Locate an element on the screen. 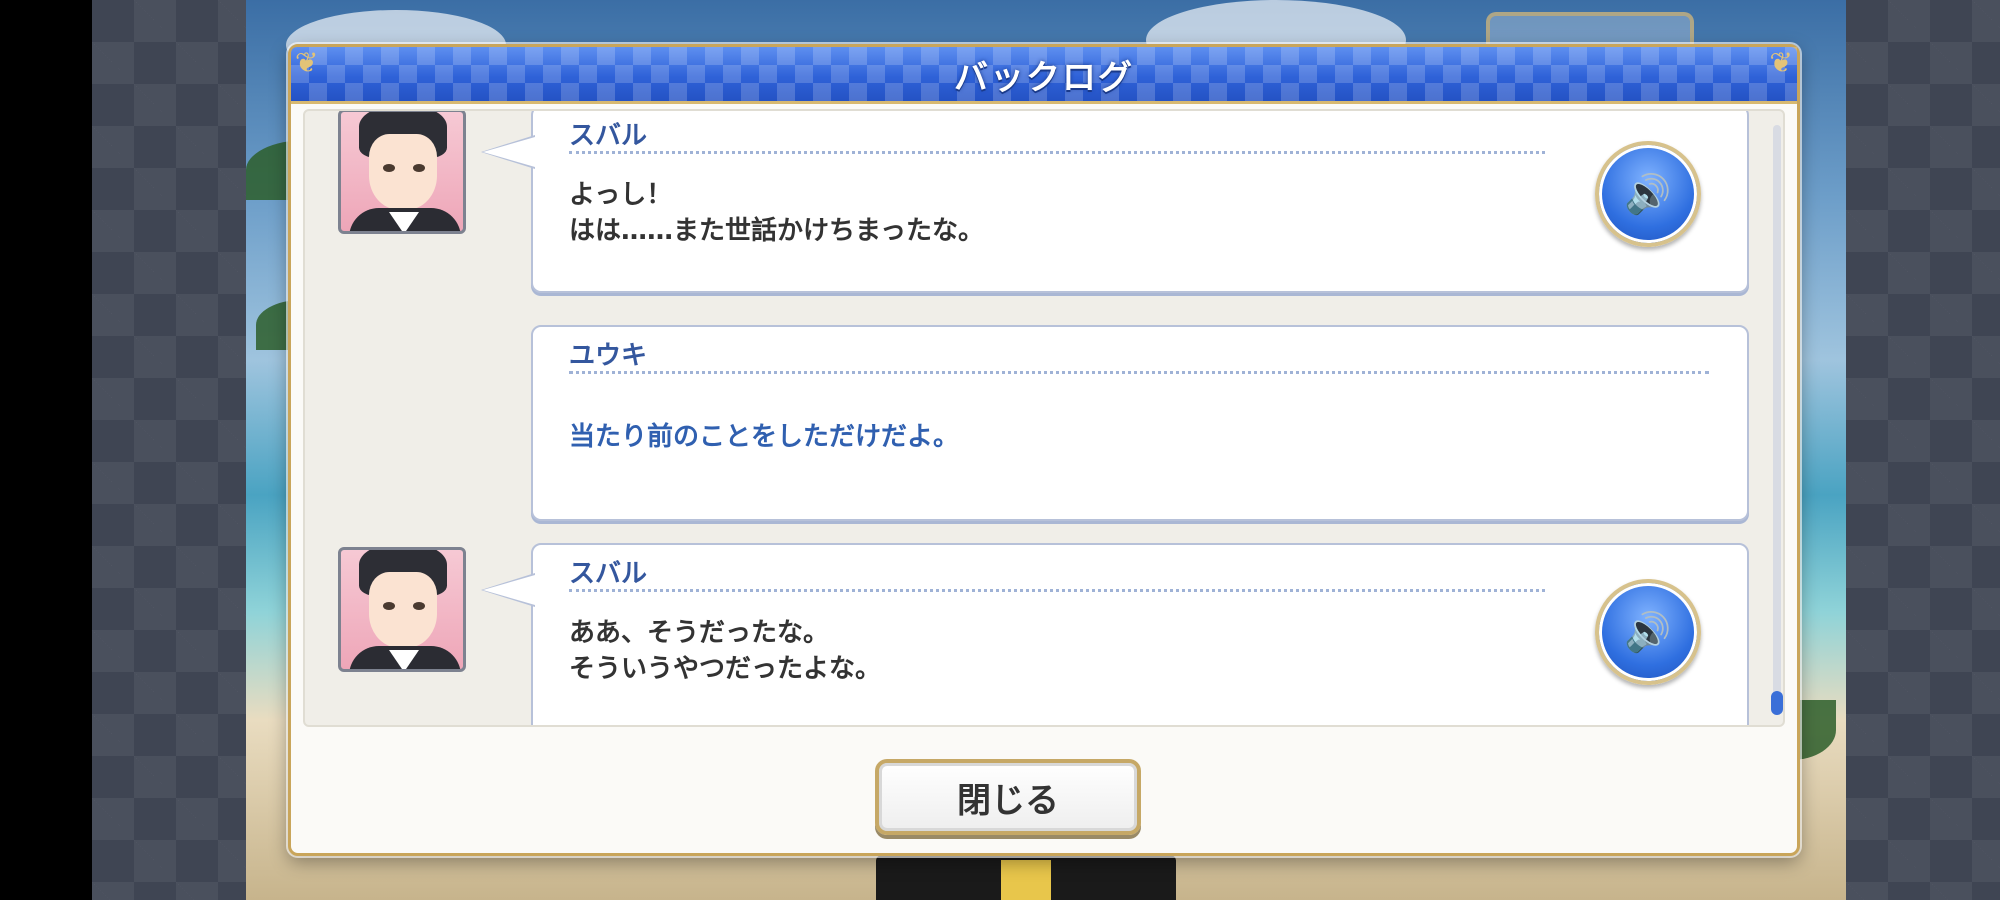  message-text: 当たり前のことをしただけだよ。 is located at coordinates (764, 437).